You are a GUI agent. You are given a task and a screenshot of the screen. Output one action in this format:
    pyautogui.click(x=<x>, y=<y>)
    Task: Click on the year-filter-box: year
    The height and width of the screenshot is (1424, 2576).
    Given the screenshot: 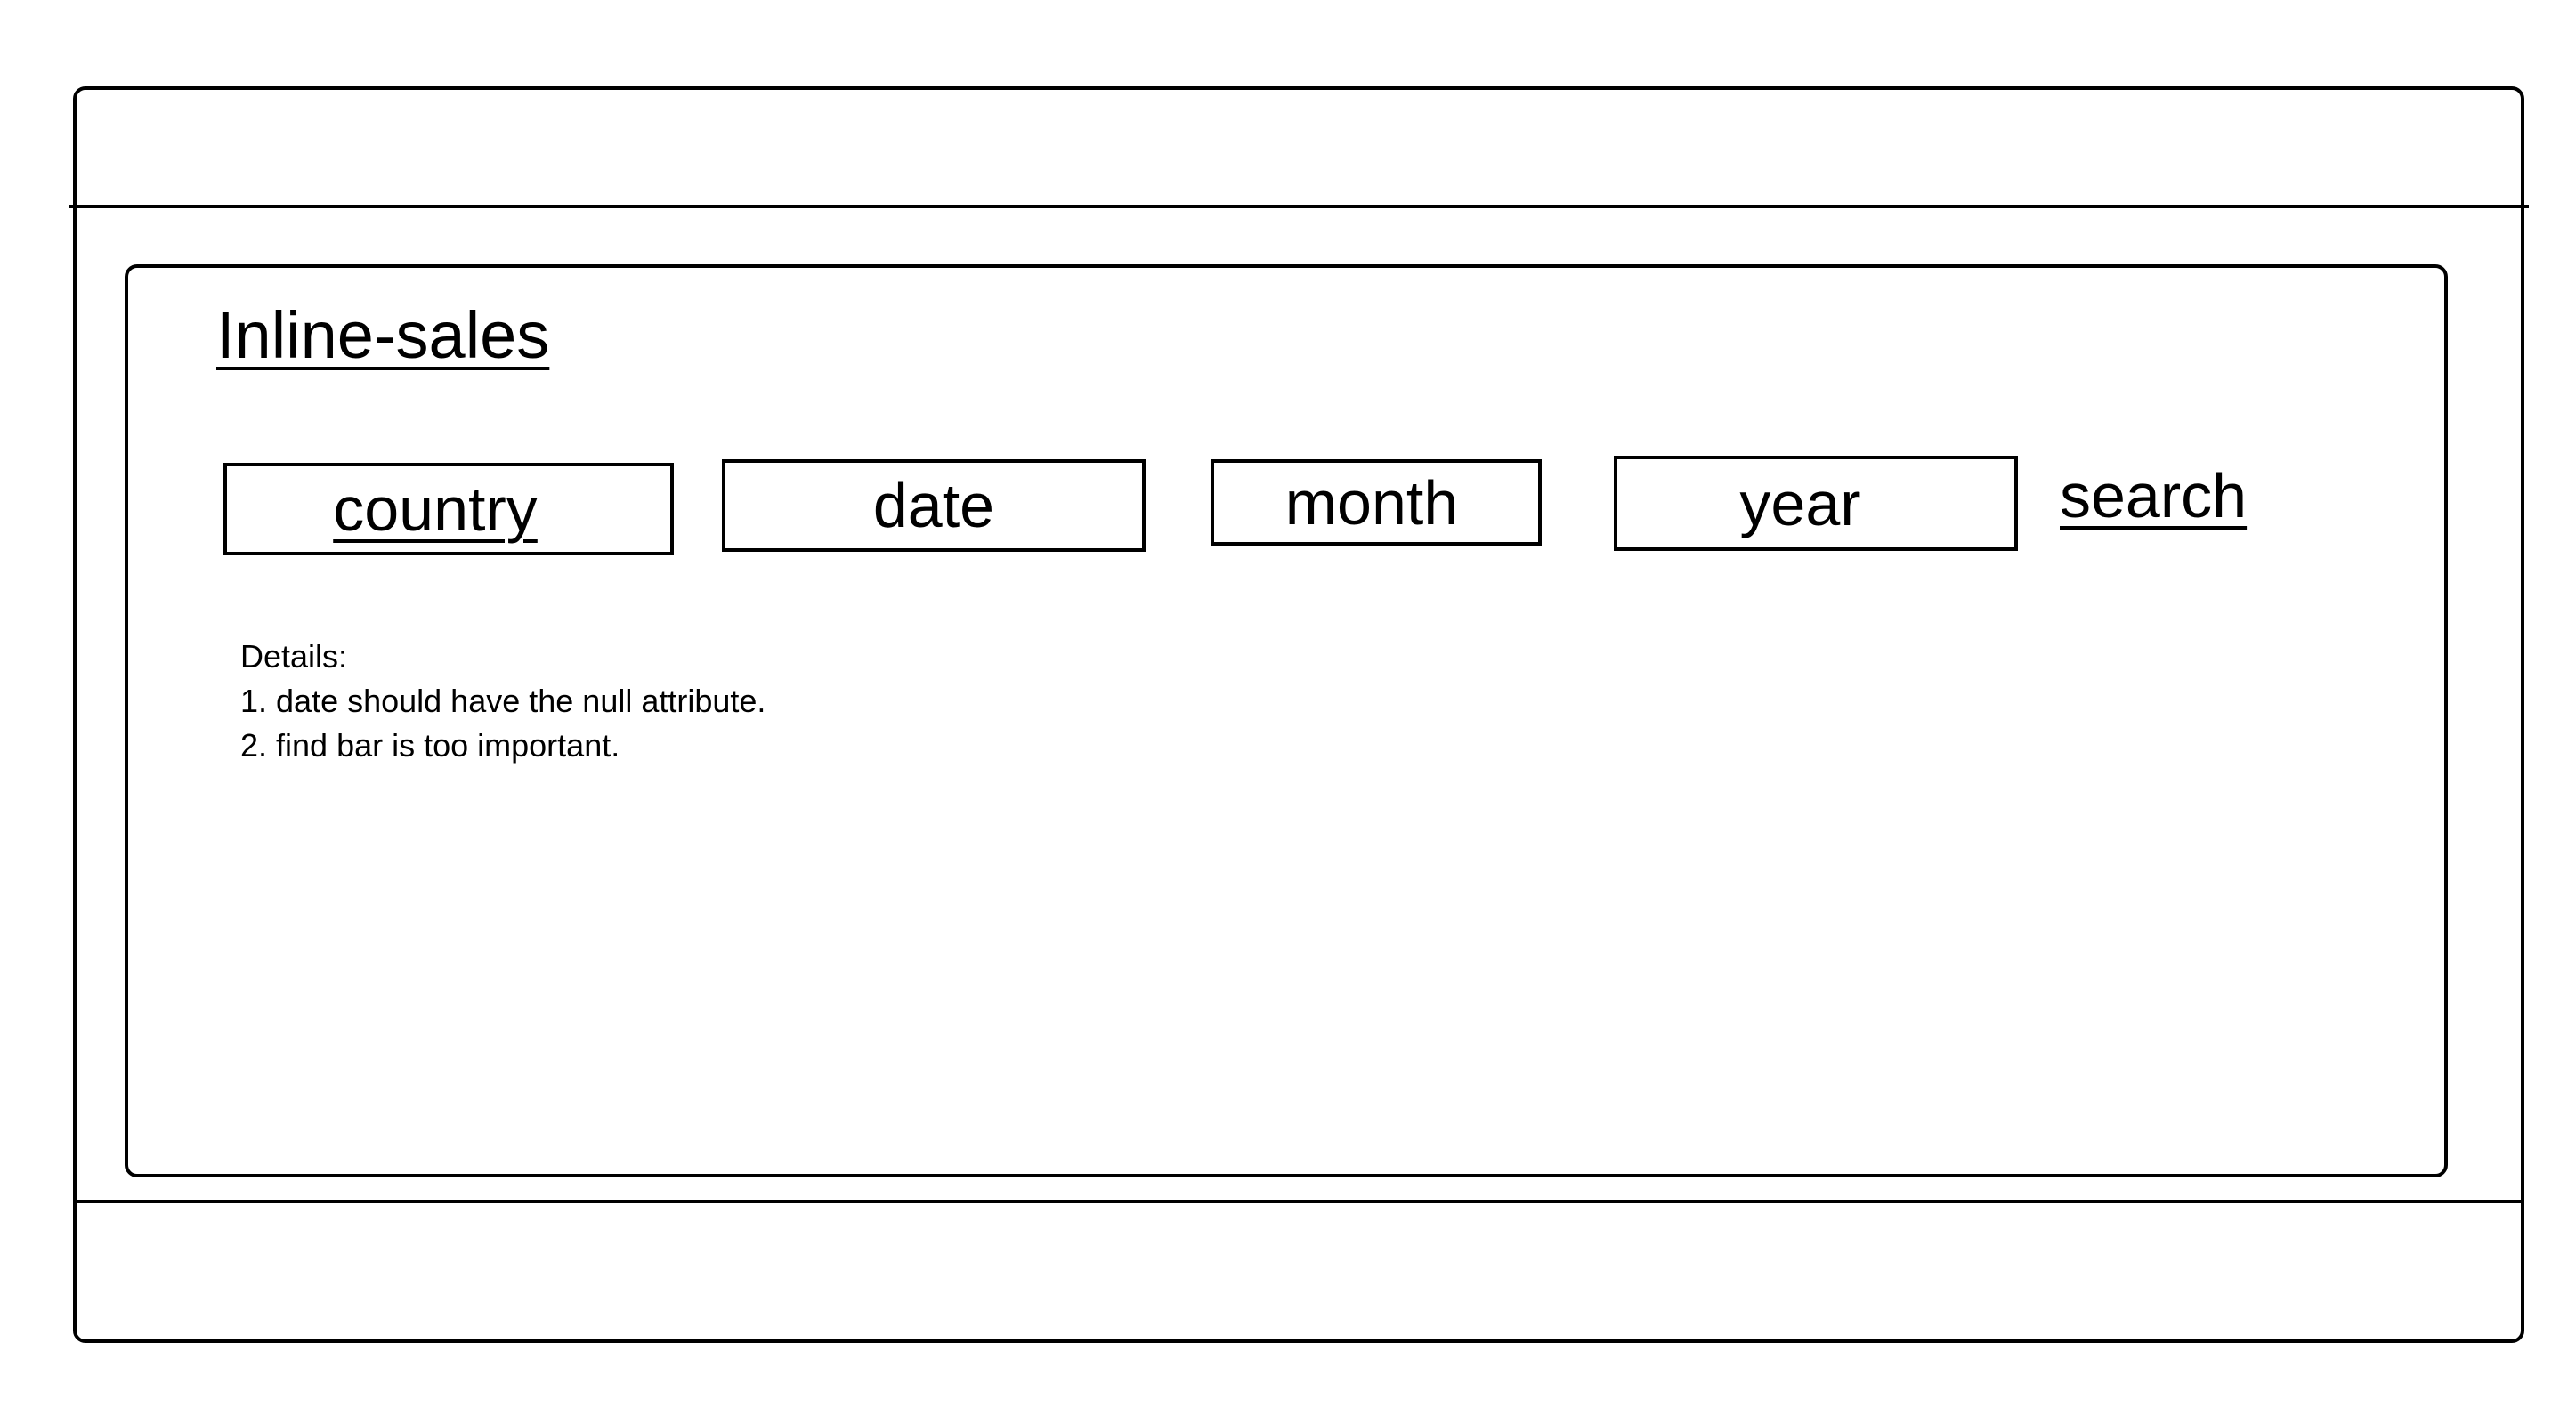 What is the action you would take?
    pyautogui.click(x=1816, y=503)
    